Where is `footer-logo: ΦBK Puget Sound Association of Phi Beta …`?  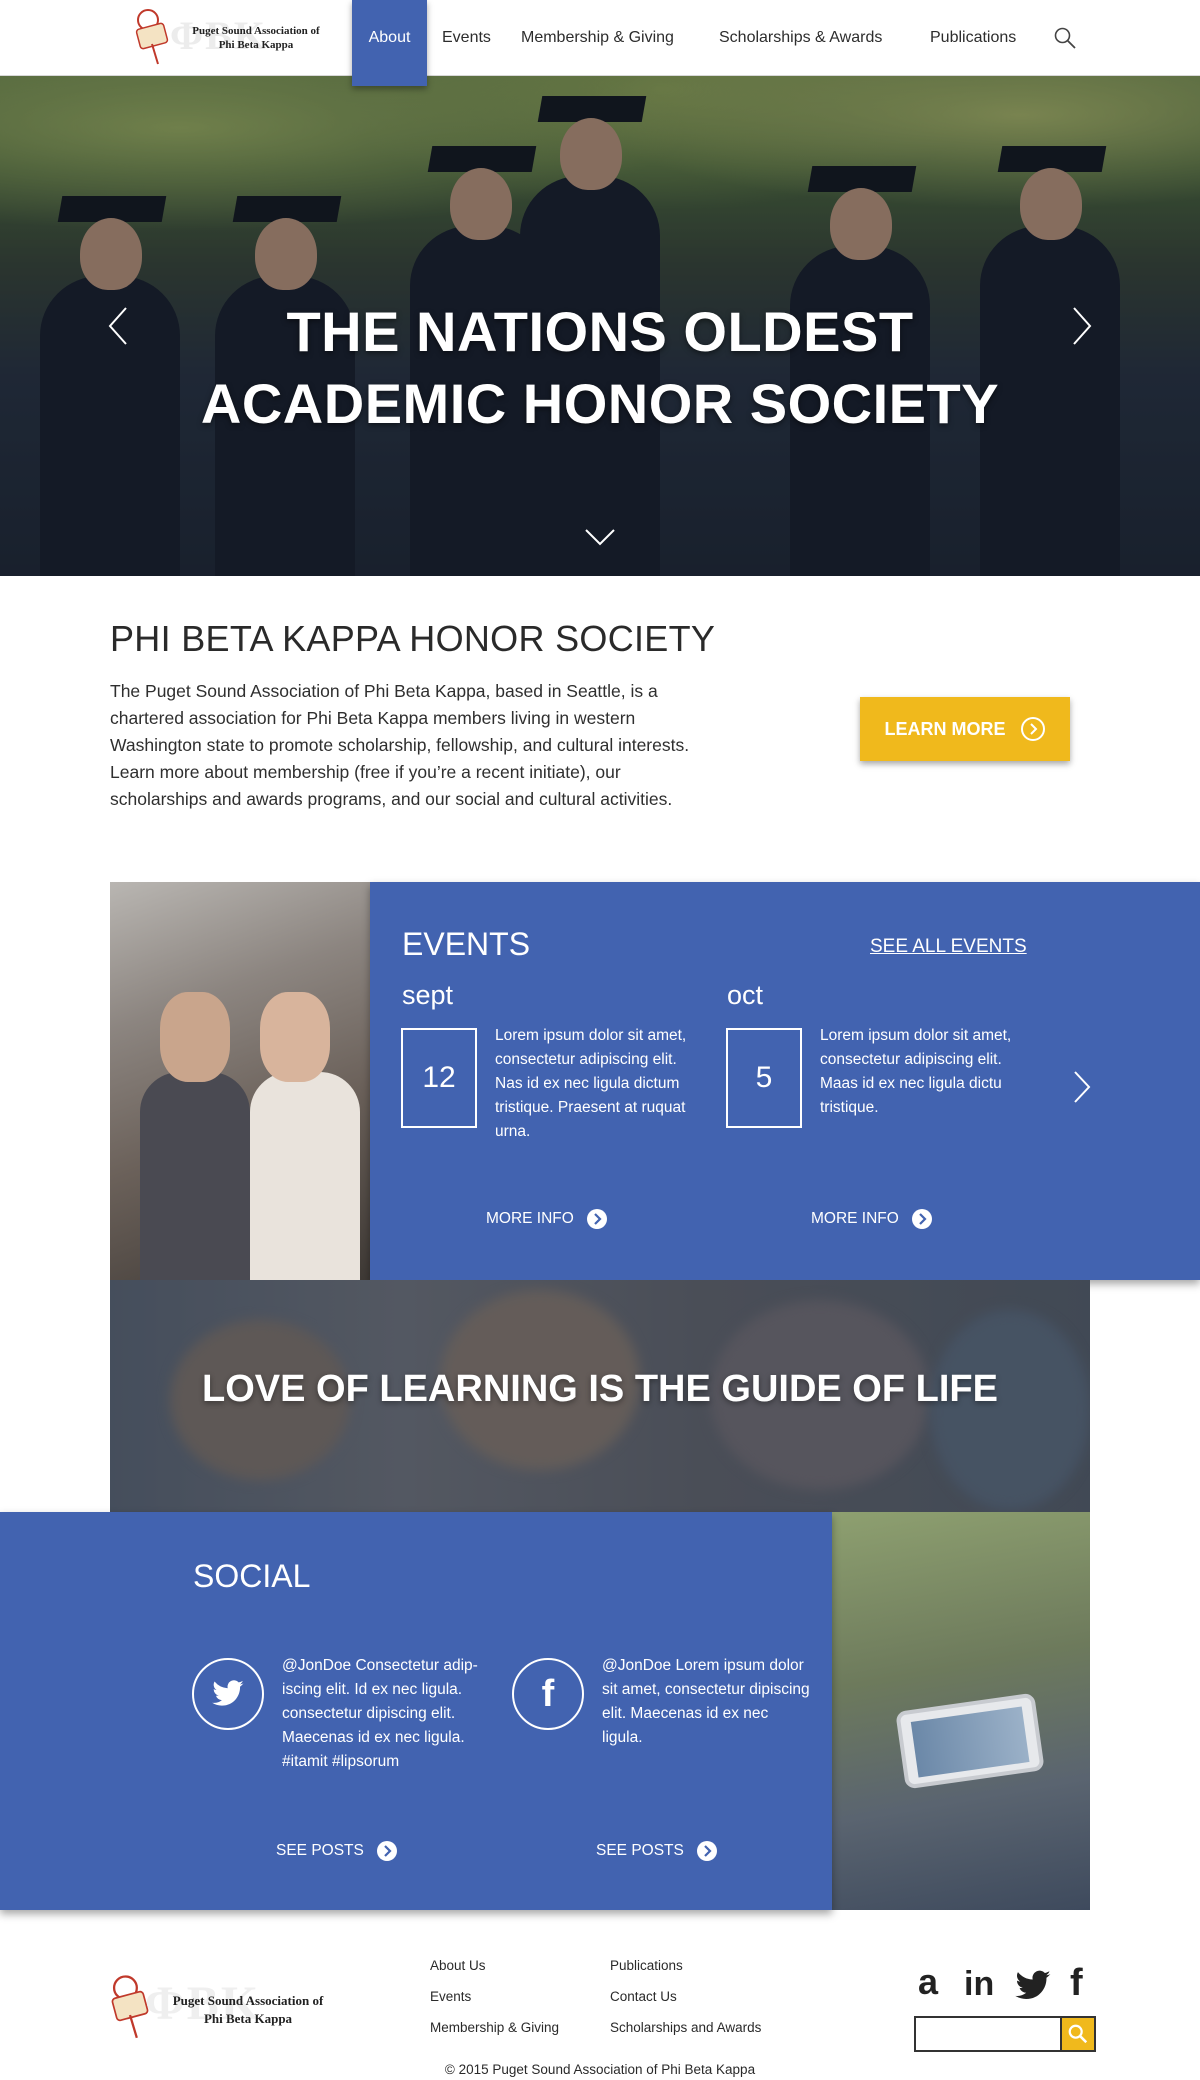 footer-logo: ΦBK Puget Sound Association of Phi Beta … is located at coordinates (225, 2008).